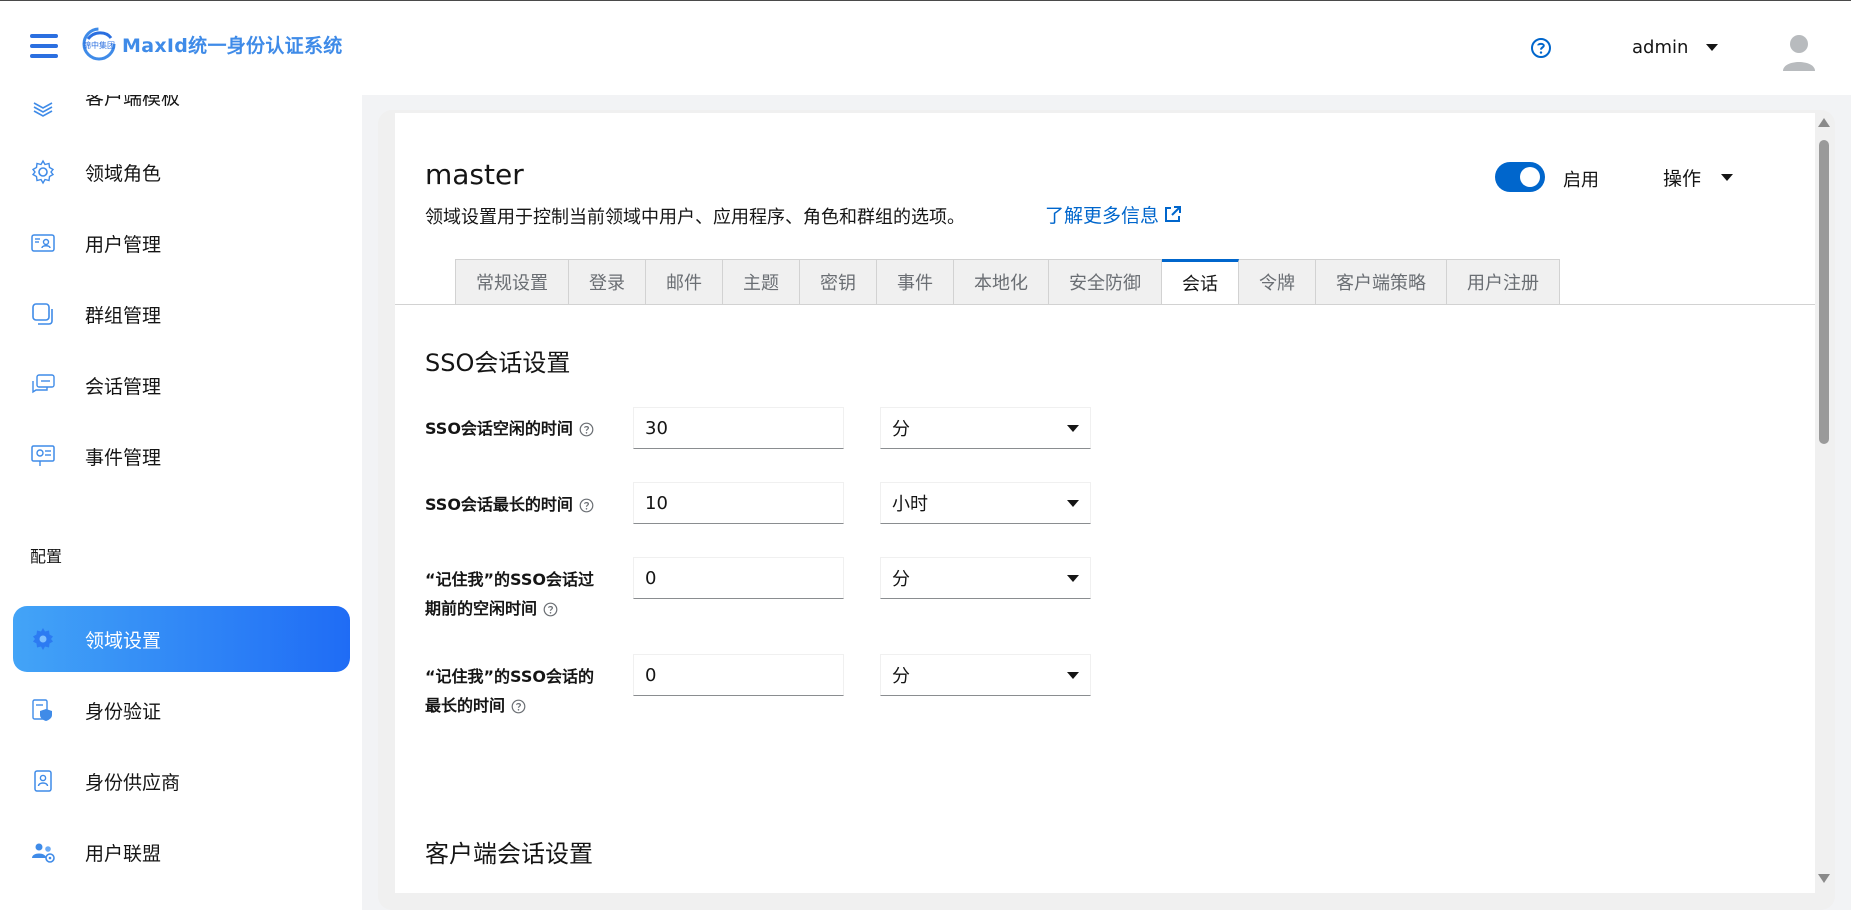  I want to click on brand-logo: 锦中集团 MaxId统一身份认证系统, so click(212, 44).